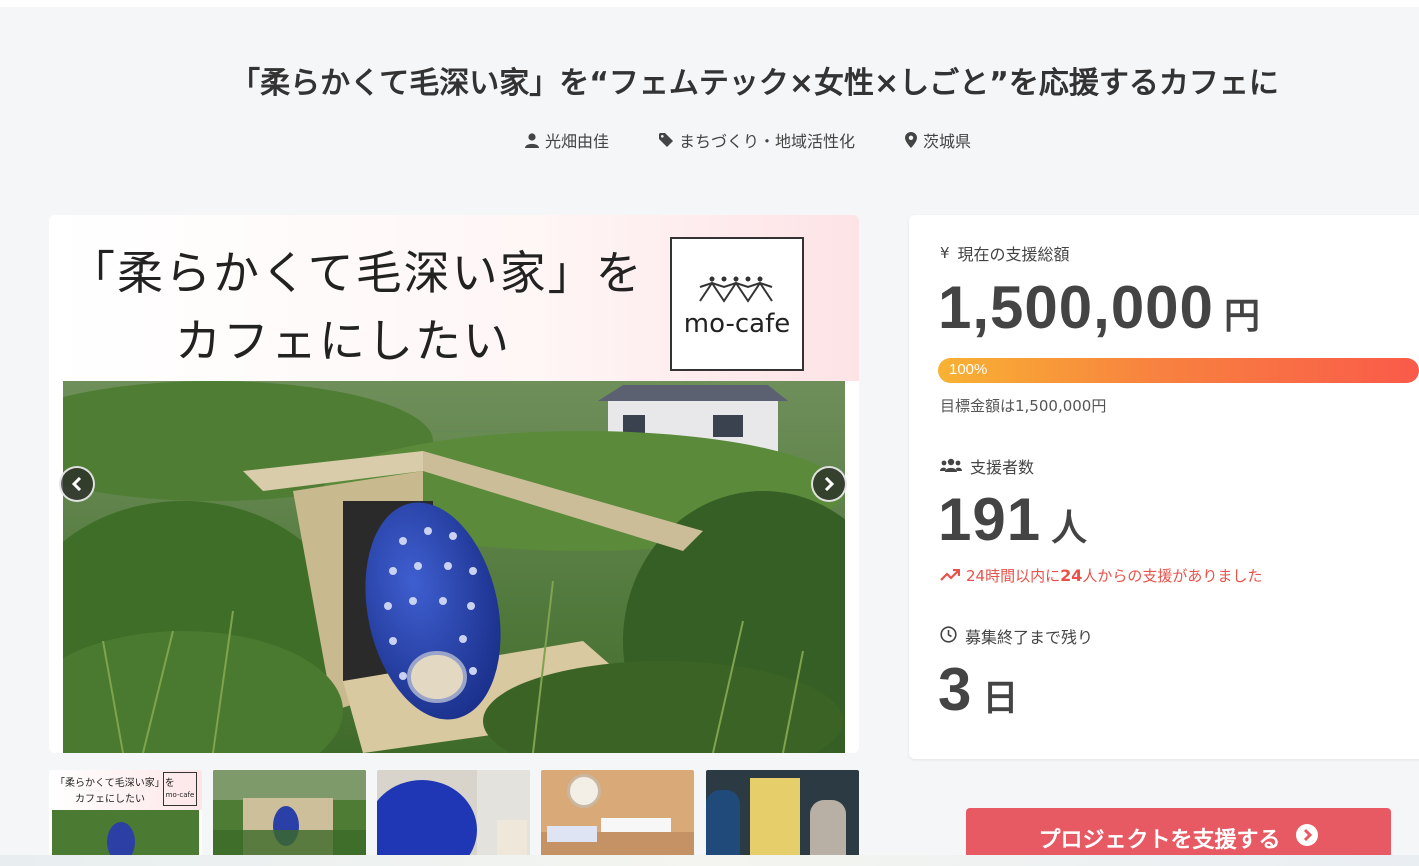  What do you see at coordinates (356, 273) in the screenshot?
I see `hero-line-1: 「柔らかくて毛深い家」を` at bounding box center [356, 273].